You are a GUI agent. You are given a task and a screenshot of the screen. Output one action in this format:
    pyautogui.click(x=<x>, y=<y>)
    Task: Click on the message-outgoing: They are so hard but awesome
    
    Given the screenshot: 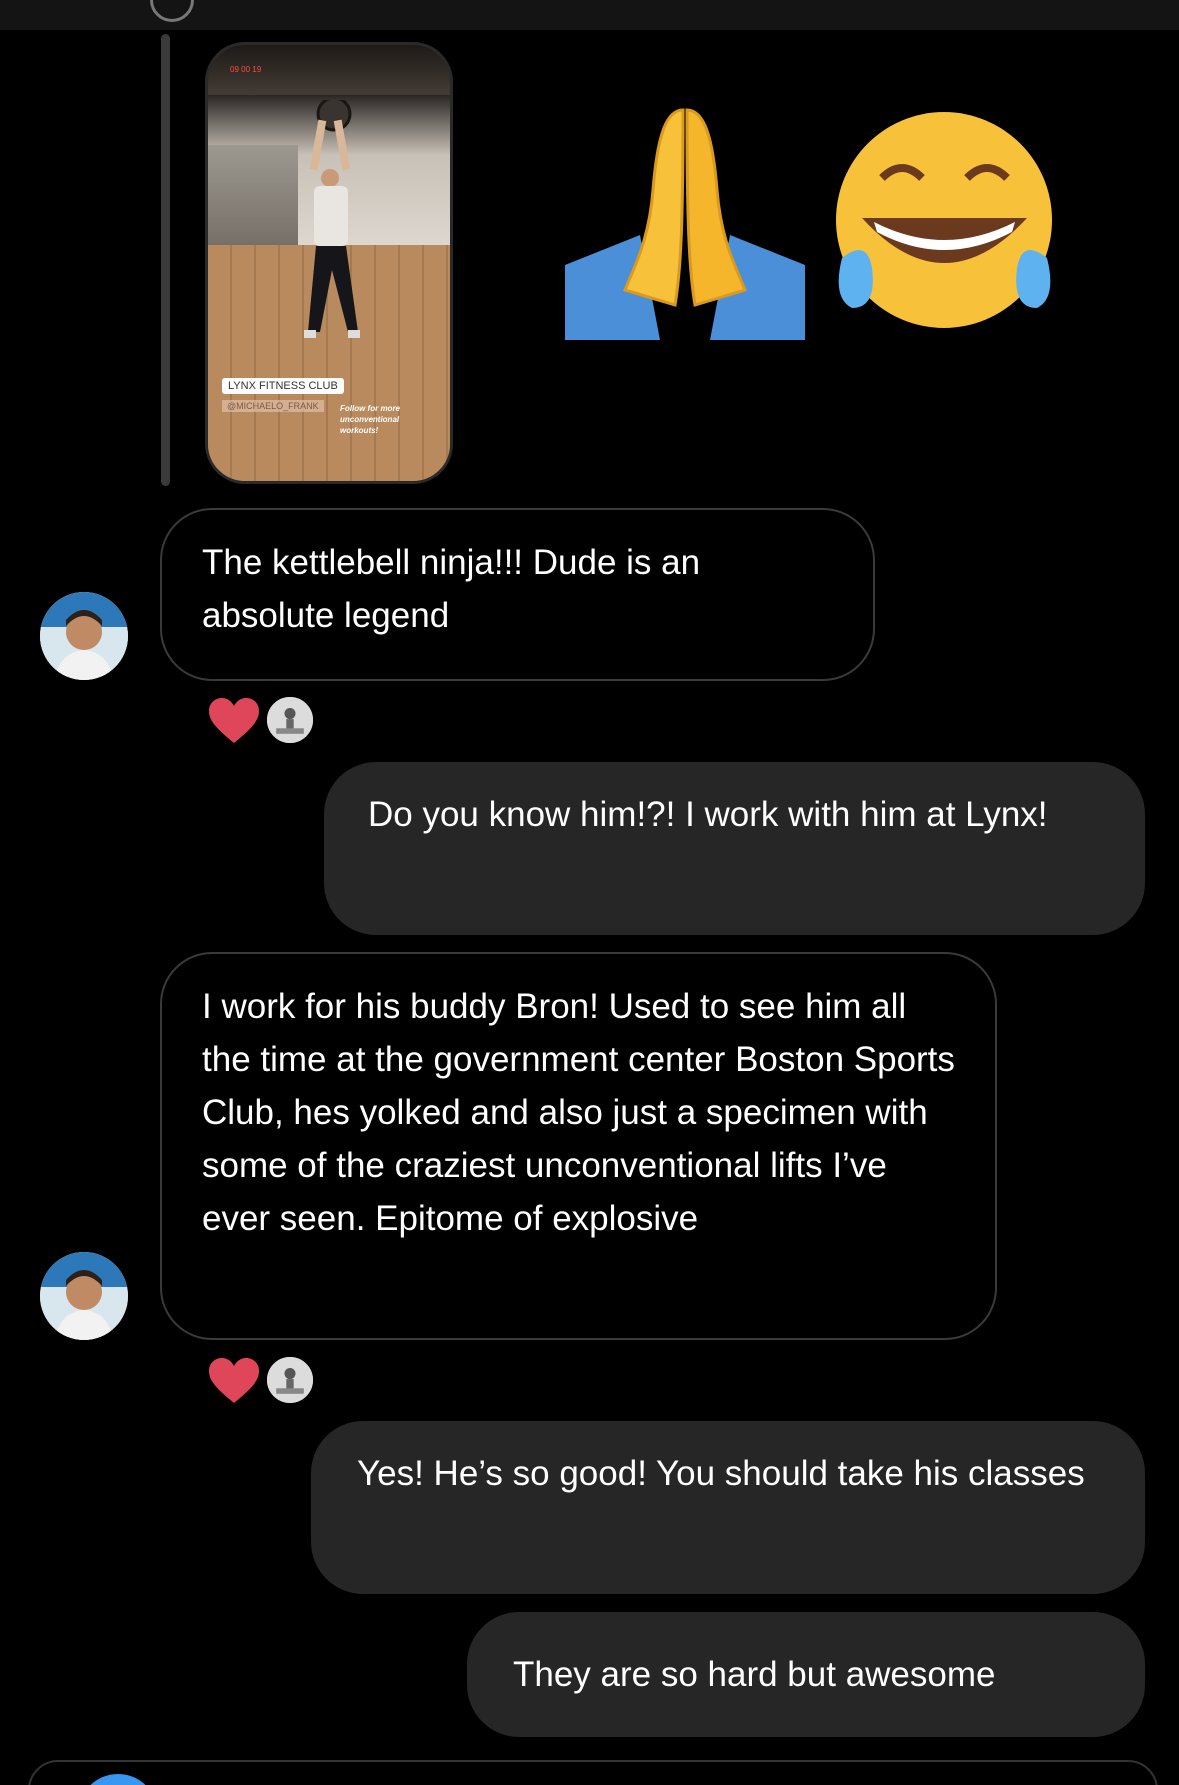 What is the action you would take?
    pyautogui.click(x=806, y=1674)
    